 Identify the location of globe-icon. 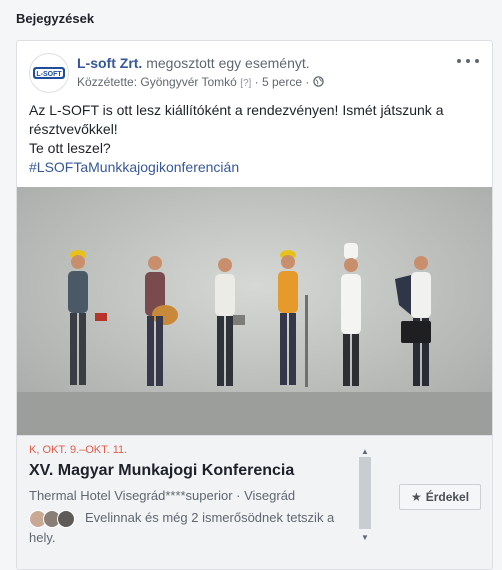
(318, 81).